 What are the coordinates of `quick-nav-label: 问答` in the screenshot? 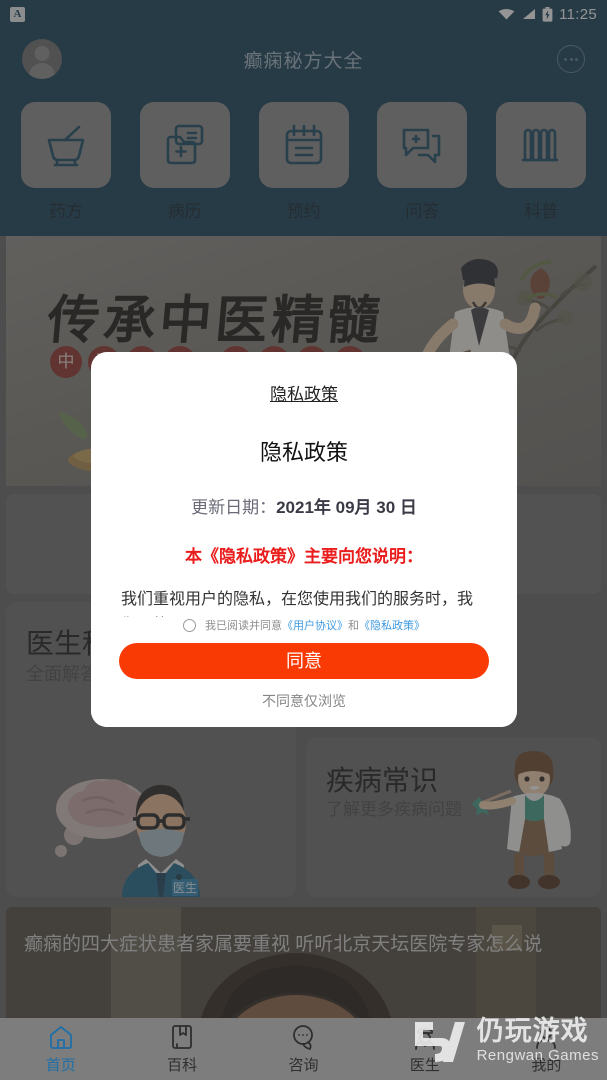 It's located at (422, 211).